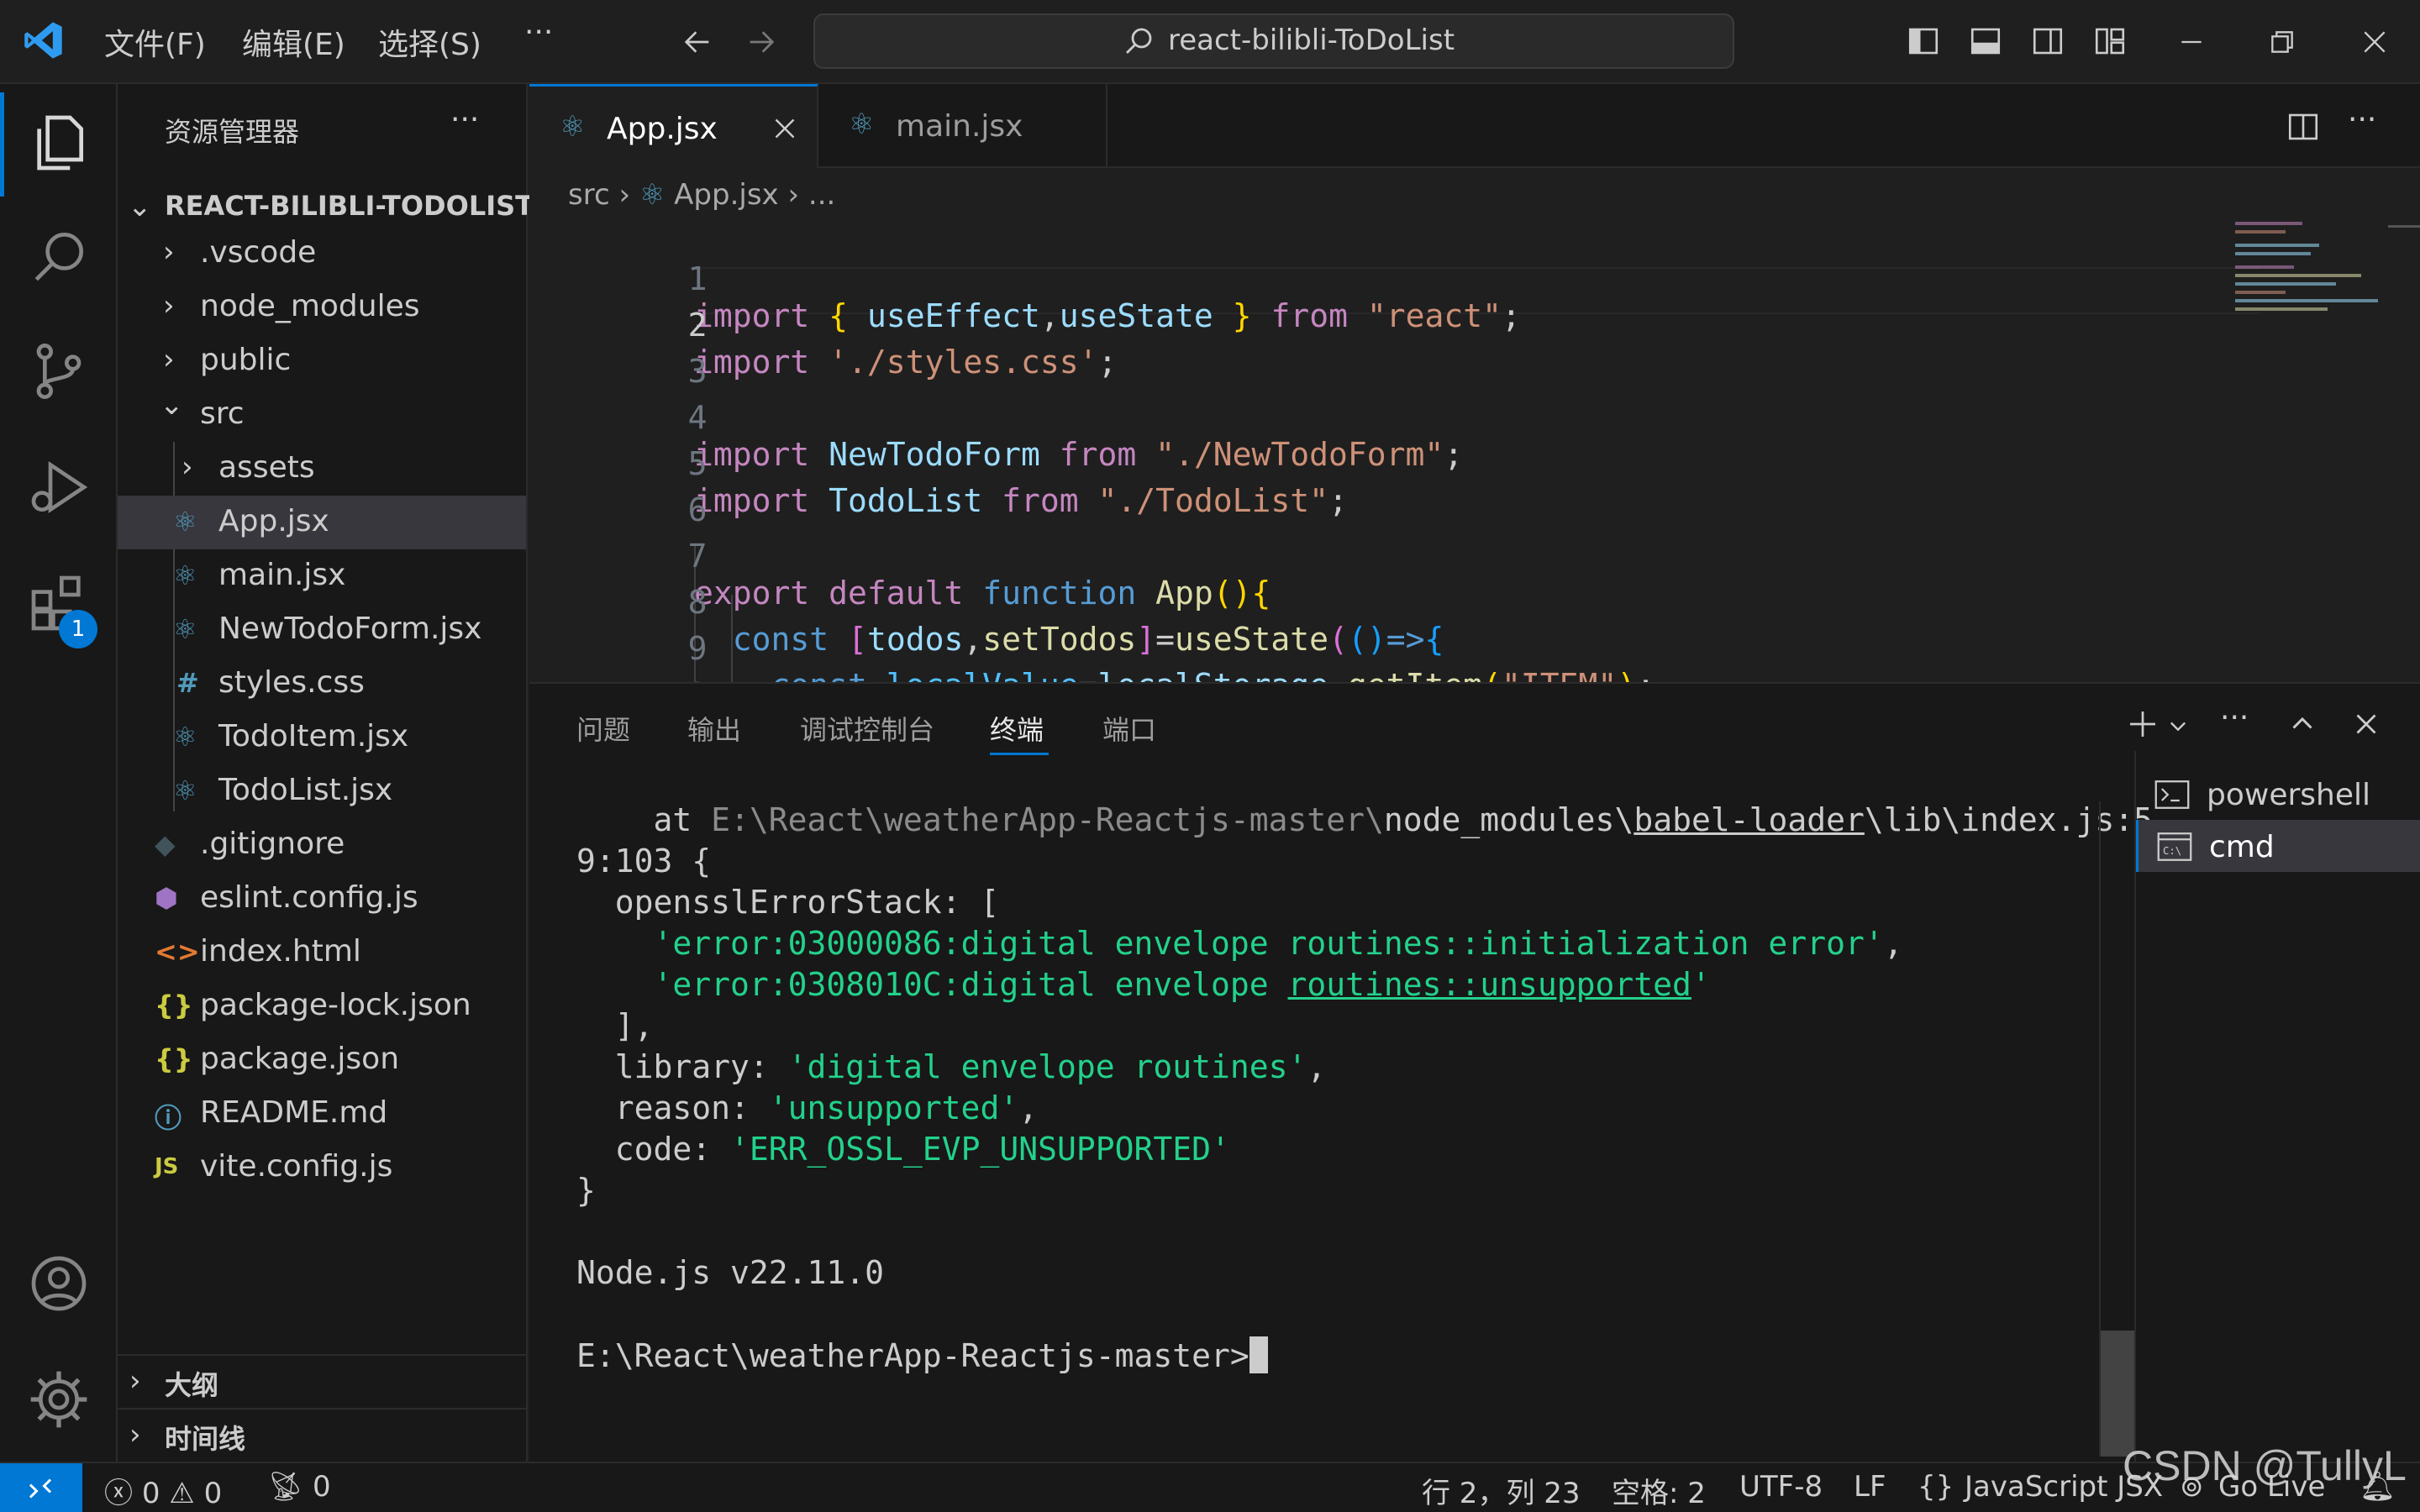 The image size is (2420, 1512). What do you see at coordinates (323, 952) in the screenshot?
I see `tree-file-index-html: <> index.html` at bounding box center [323, 952].